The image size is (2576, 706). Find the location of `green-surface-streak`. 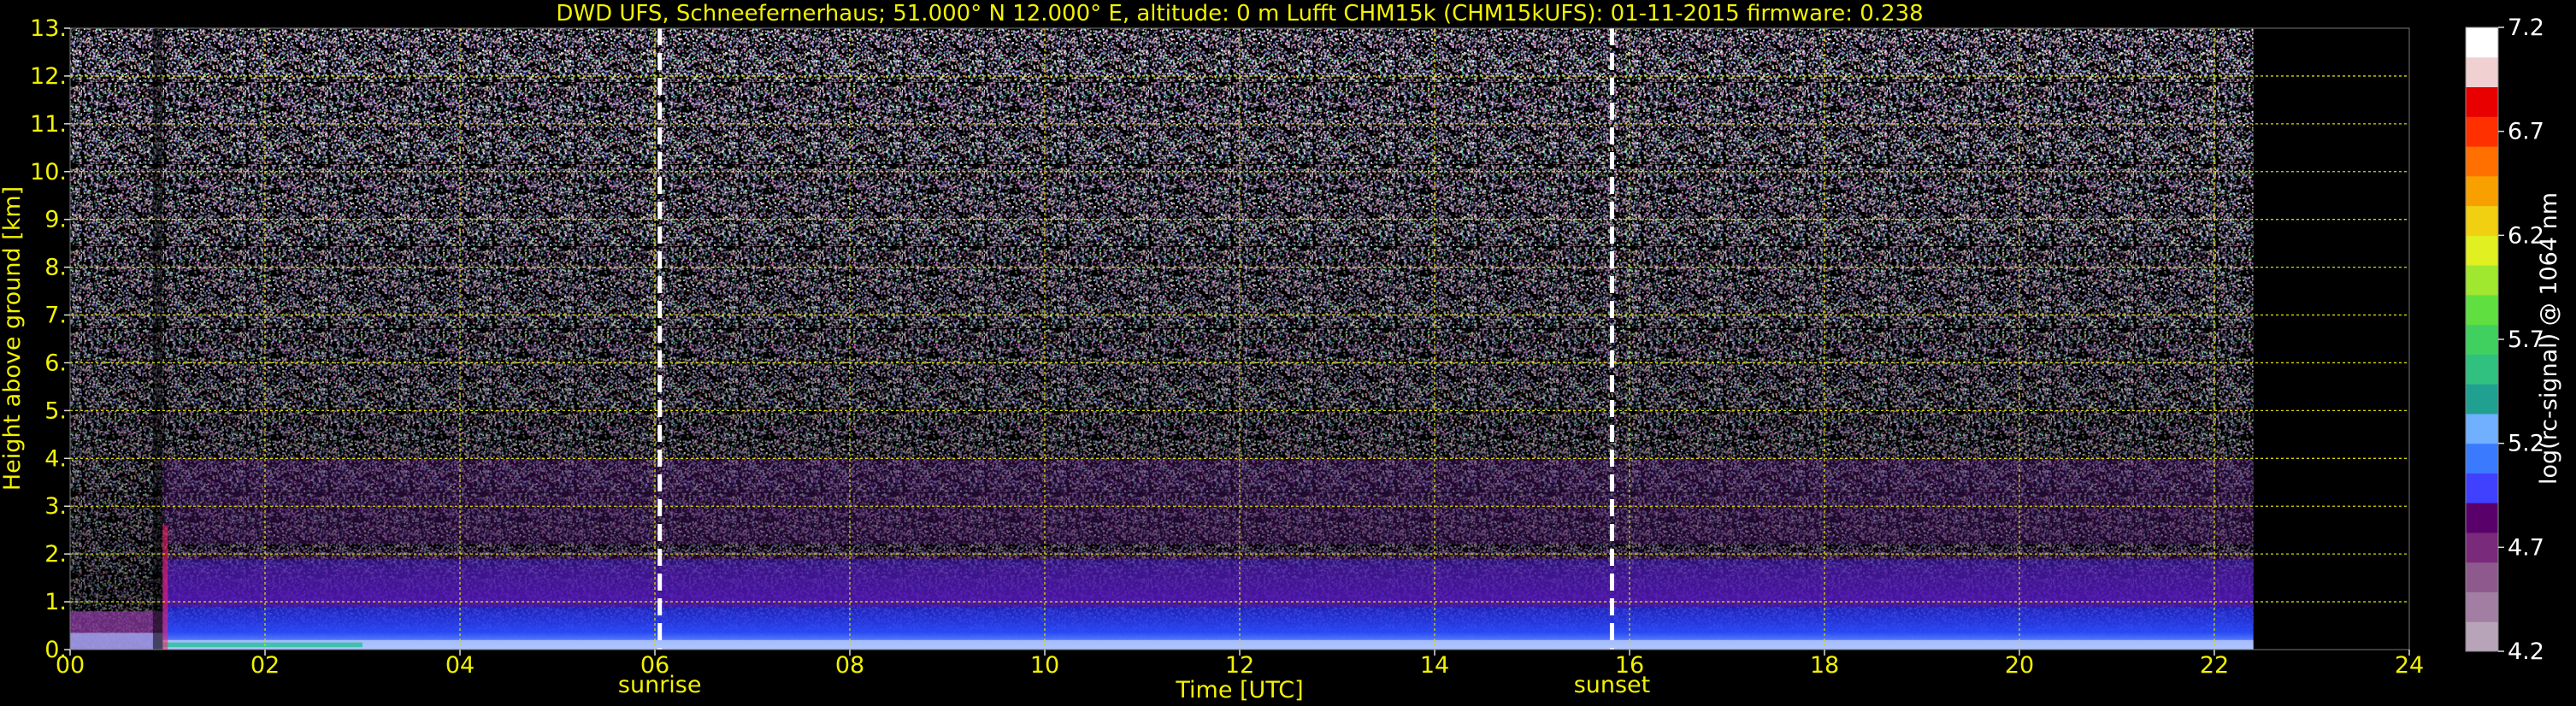

green-surface-streak is located at coordinates (262, 645).